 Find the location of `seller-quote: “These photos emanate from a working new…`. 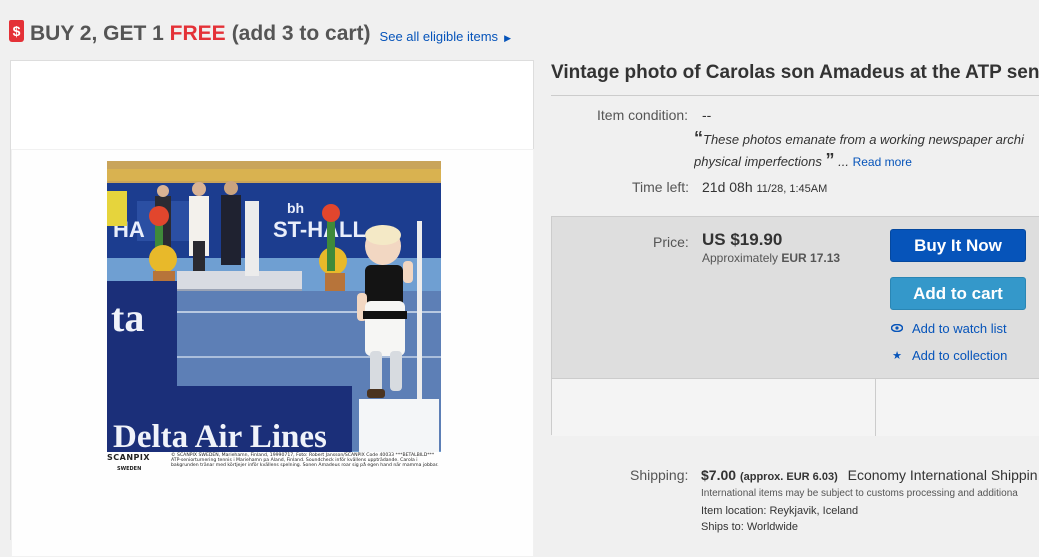

seller-quote: “These photos emanate from a working new… is located at coordinates (859, 149).